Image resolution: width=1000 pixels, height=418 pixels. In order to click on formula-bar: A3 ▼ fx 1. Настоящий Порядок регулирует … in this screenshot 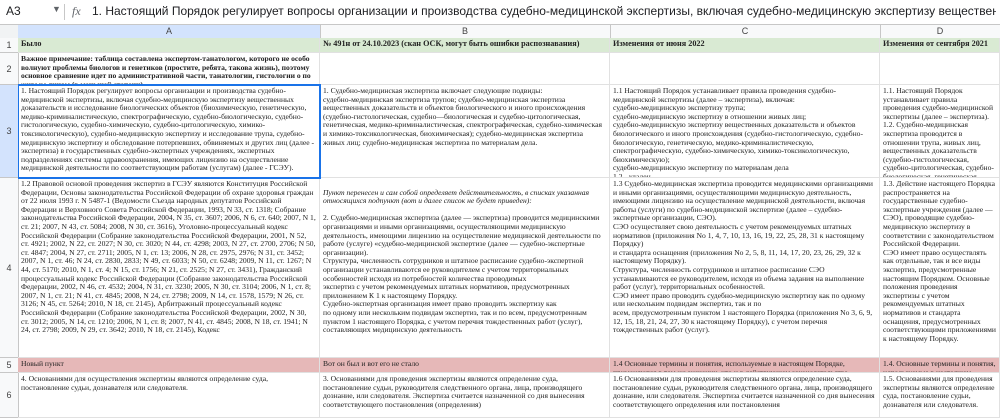, I will do `click(500, 12)`.